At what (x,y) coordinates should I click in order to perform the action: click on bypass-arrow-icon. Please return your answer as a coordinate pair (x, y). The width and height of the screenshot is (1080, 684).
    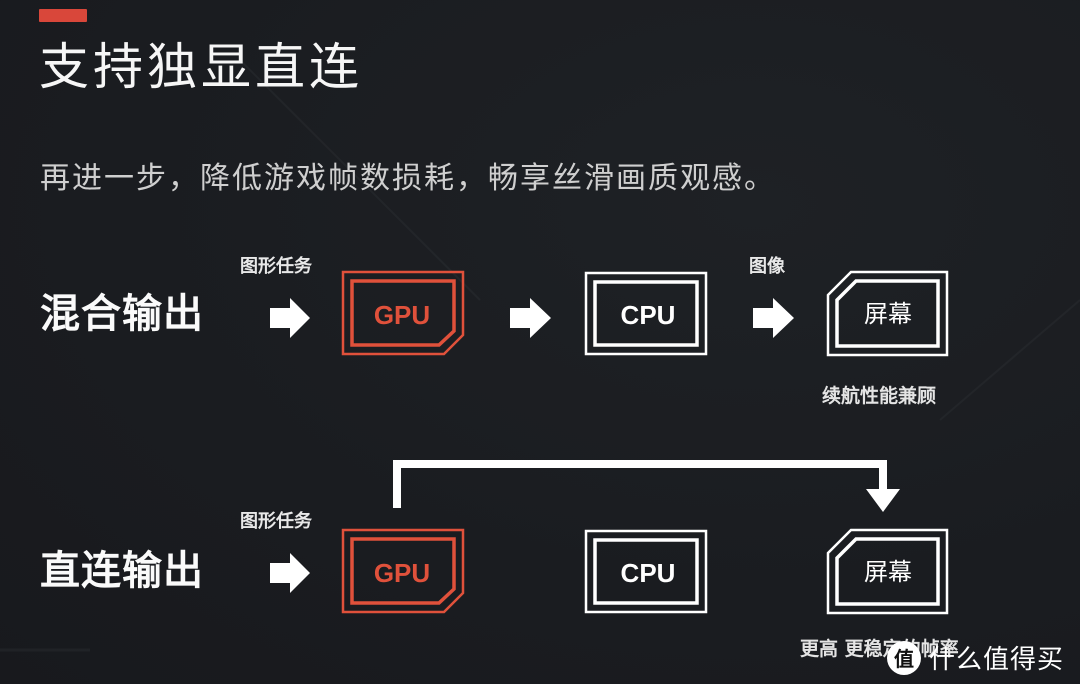
    Looking at the image, I should click on (646, 486).